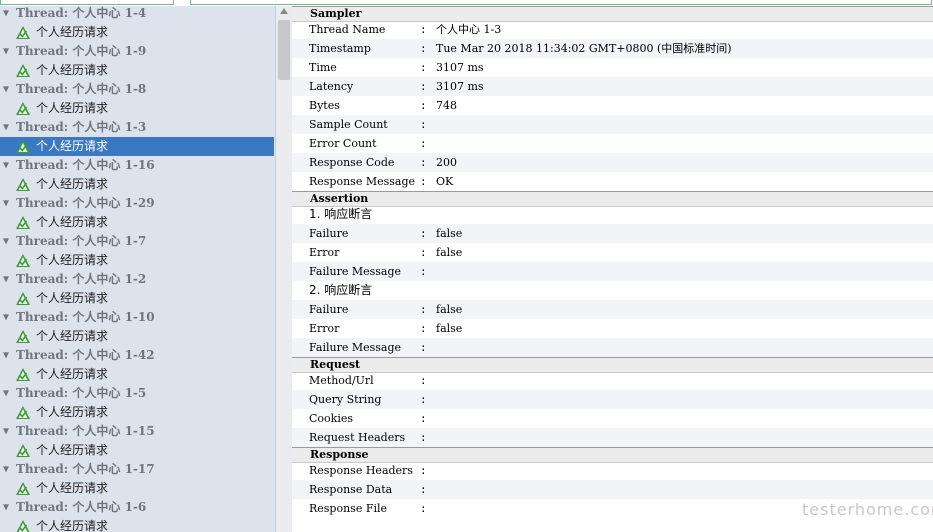 This screenshot has height=532, width=933. I want to click on tree-node-label: Thread: 个人中心 1-7, so click(81, 241).